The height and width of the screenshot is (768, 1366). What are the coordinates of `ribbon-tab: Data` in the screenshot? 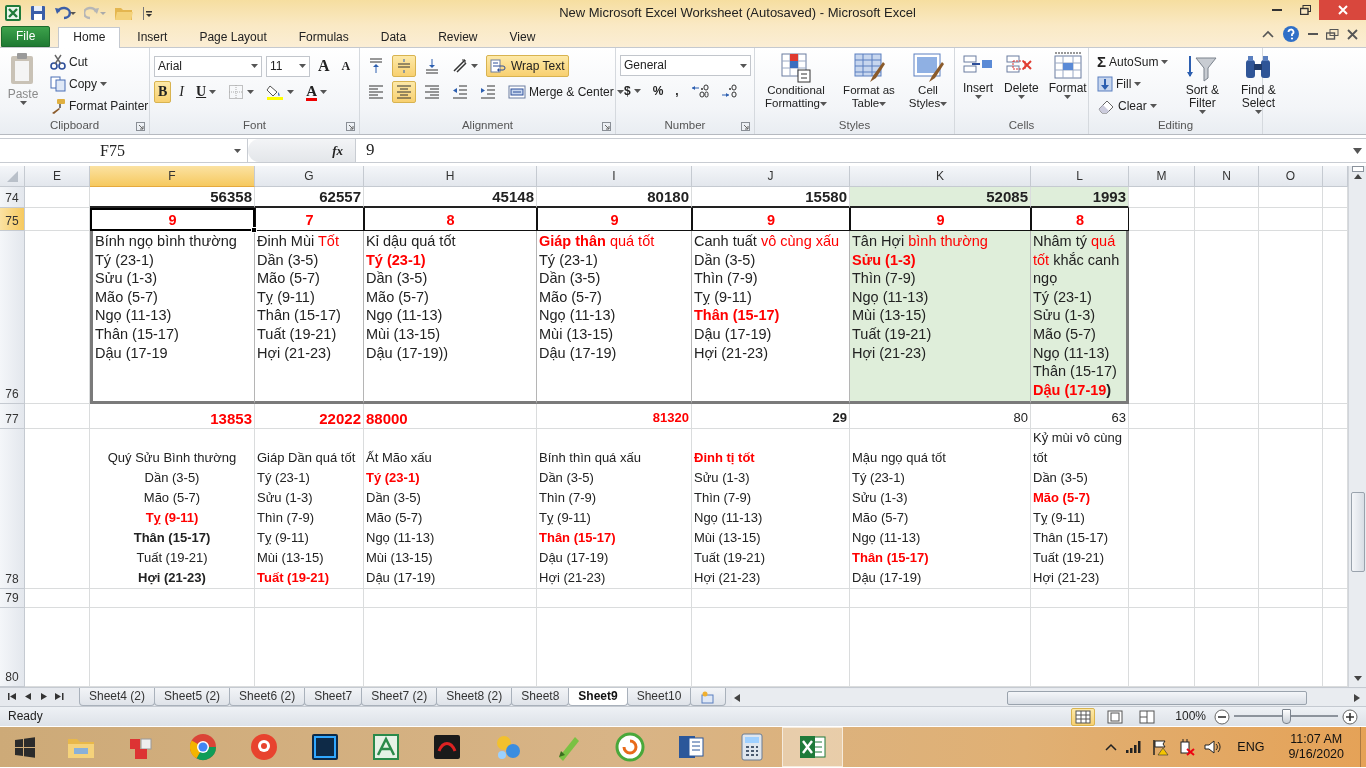 It's located at (393, 36).